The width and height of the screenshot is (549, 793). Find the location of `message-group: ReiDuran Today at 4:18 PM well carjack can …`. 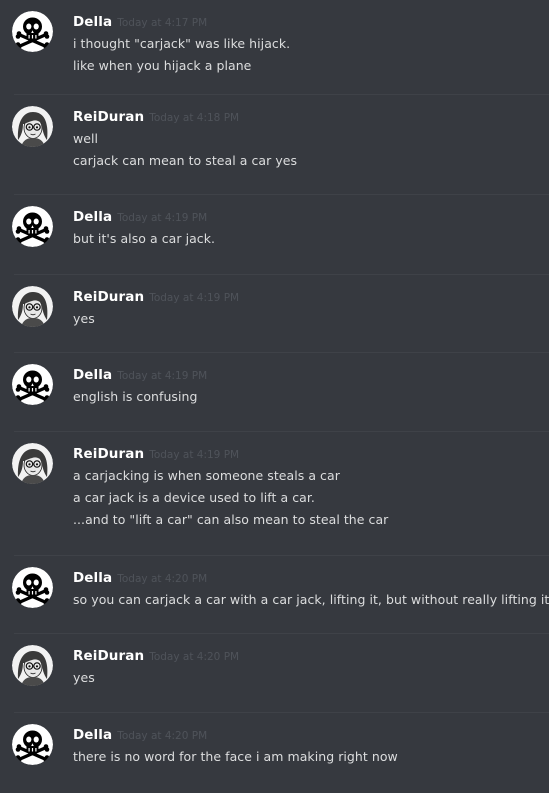

message-group: ReiDuran Today at 4:18 PM well carjack can … is located at coordinates (274, 145).